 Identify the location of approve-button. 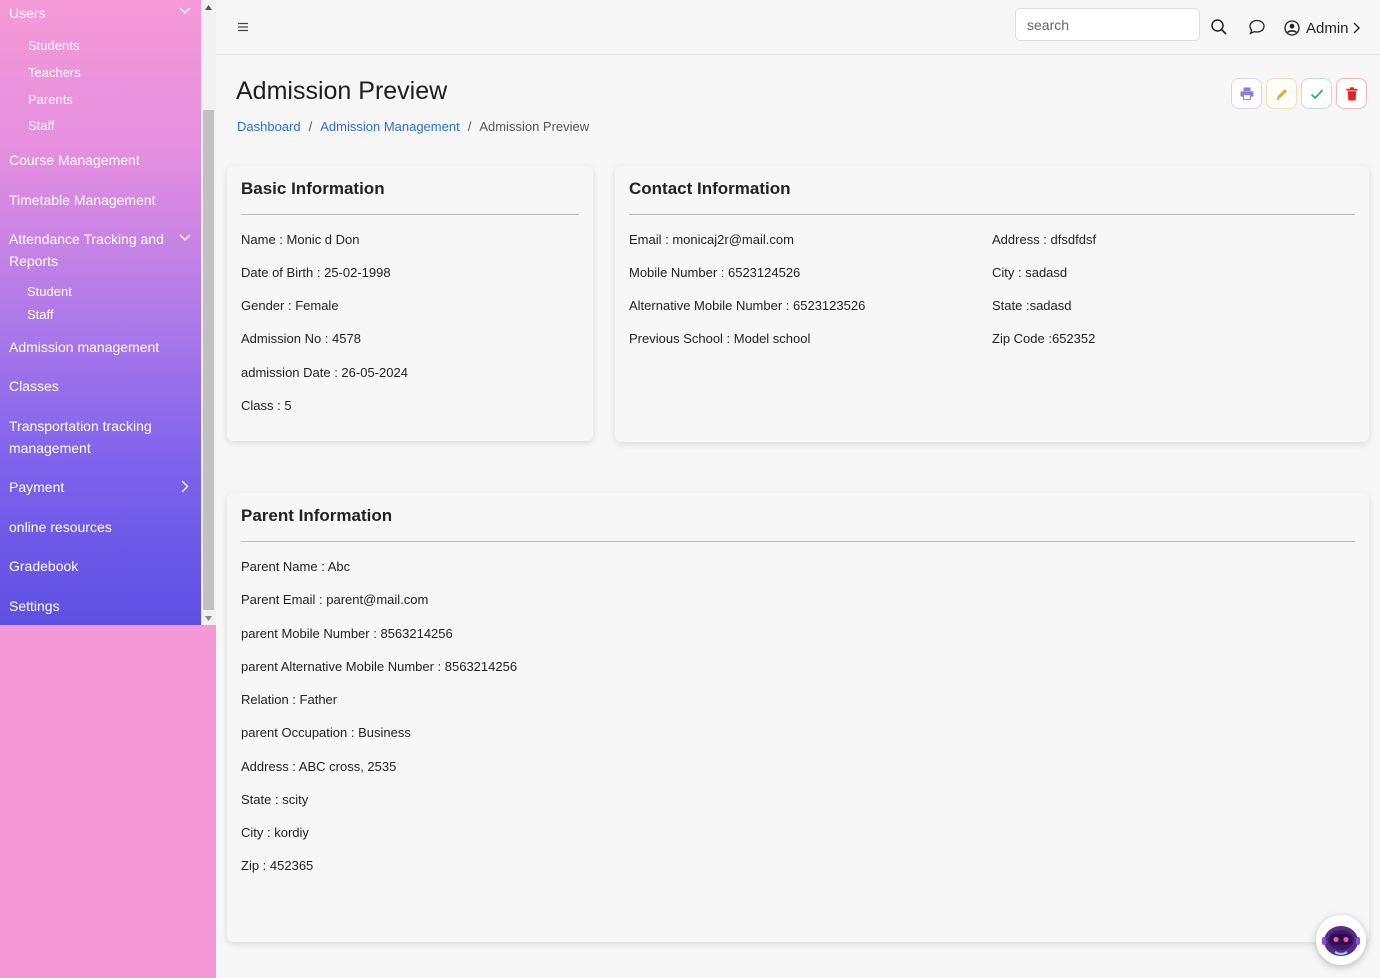
(1316, 93).